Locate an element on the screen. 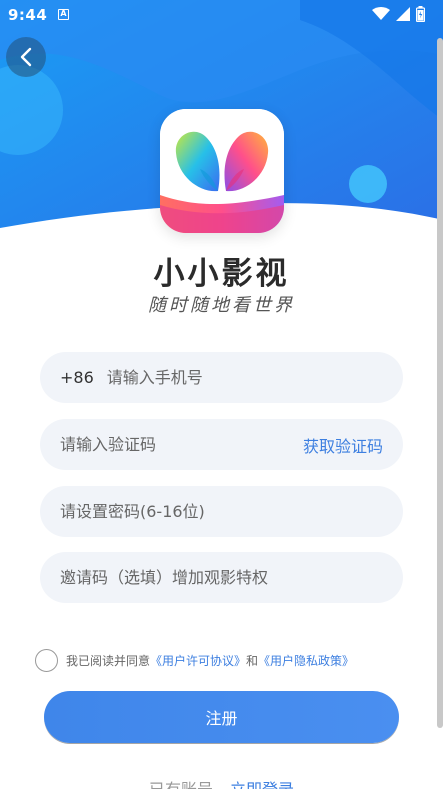 The height and width of the screenshot is (789, 443). verification-code-field: 获取验证码 is located at coordinates (221, 444).